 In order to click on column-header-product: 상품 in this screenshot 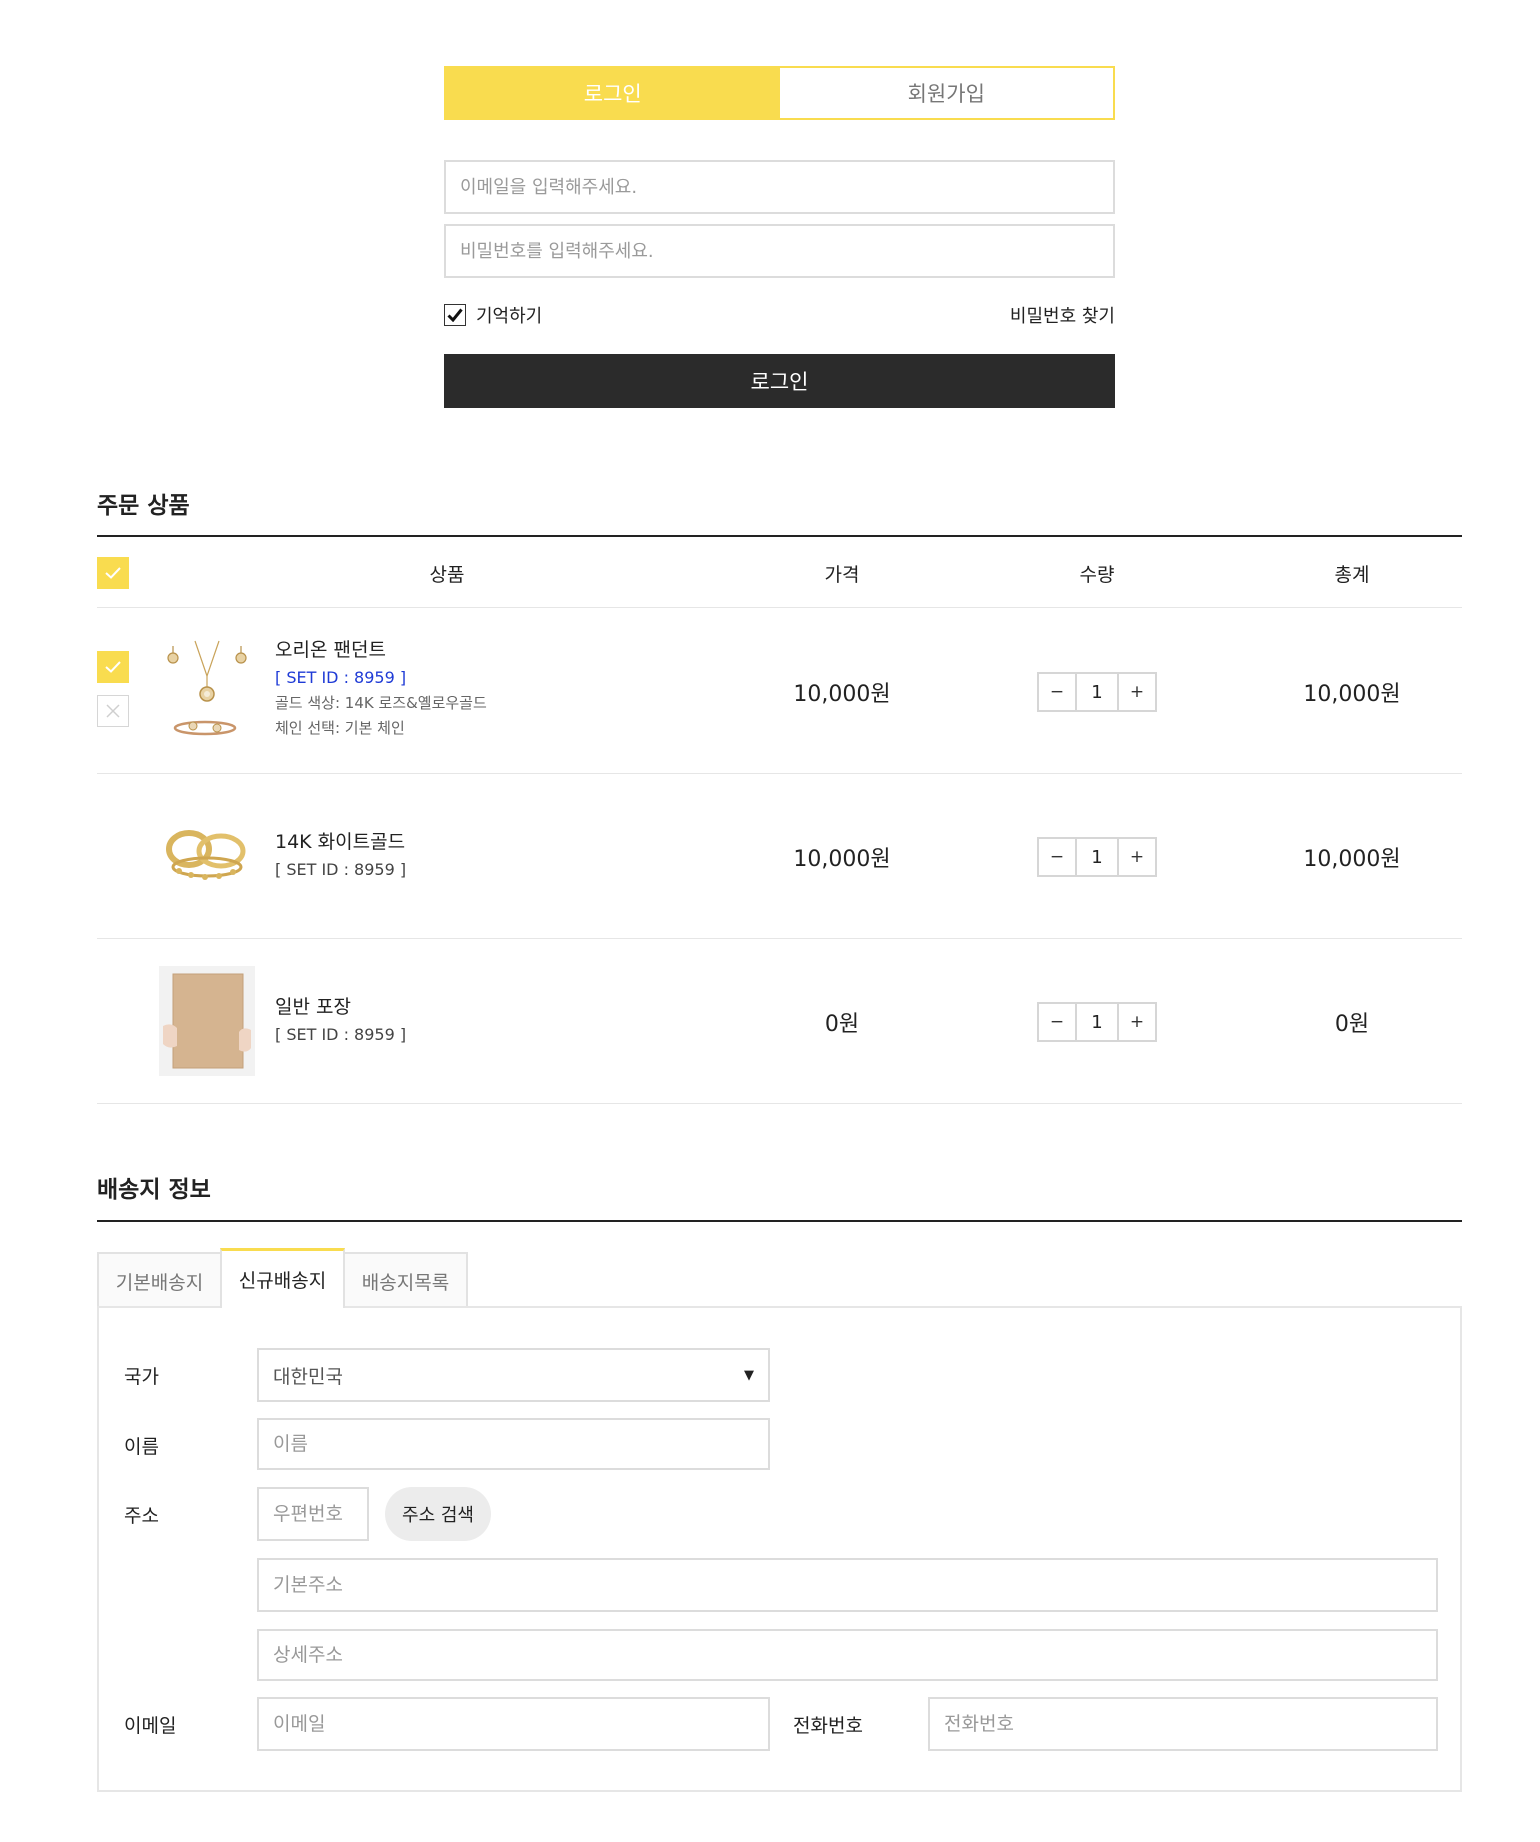, I will do `click(447, 574)`.